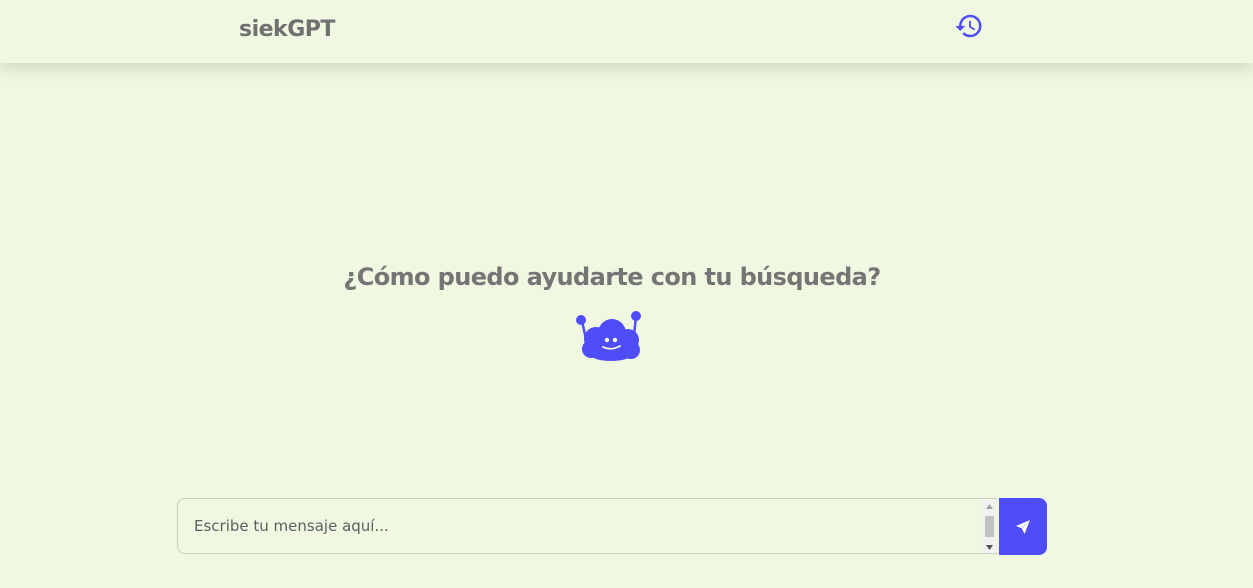 This screenshot has width=1253, height=588. I want to click on robot-cloud-icon, so click(608, 336).